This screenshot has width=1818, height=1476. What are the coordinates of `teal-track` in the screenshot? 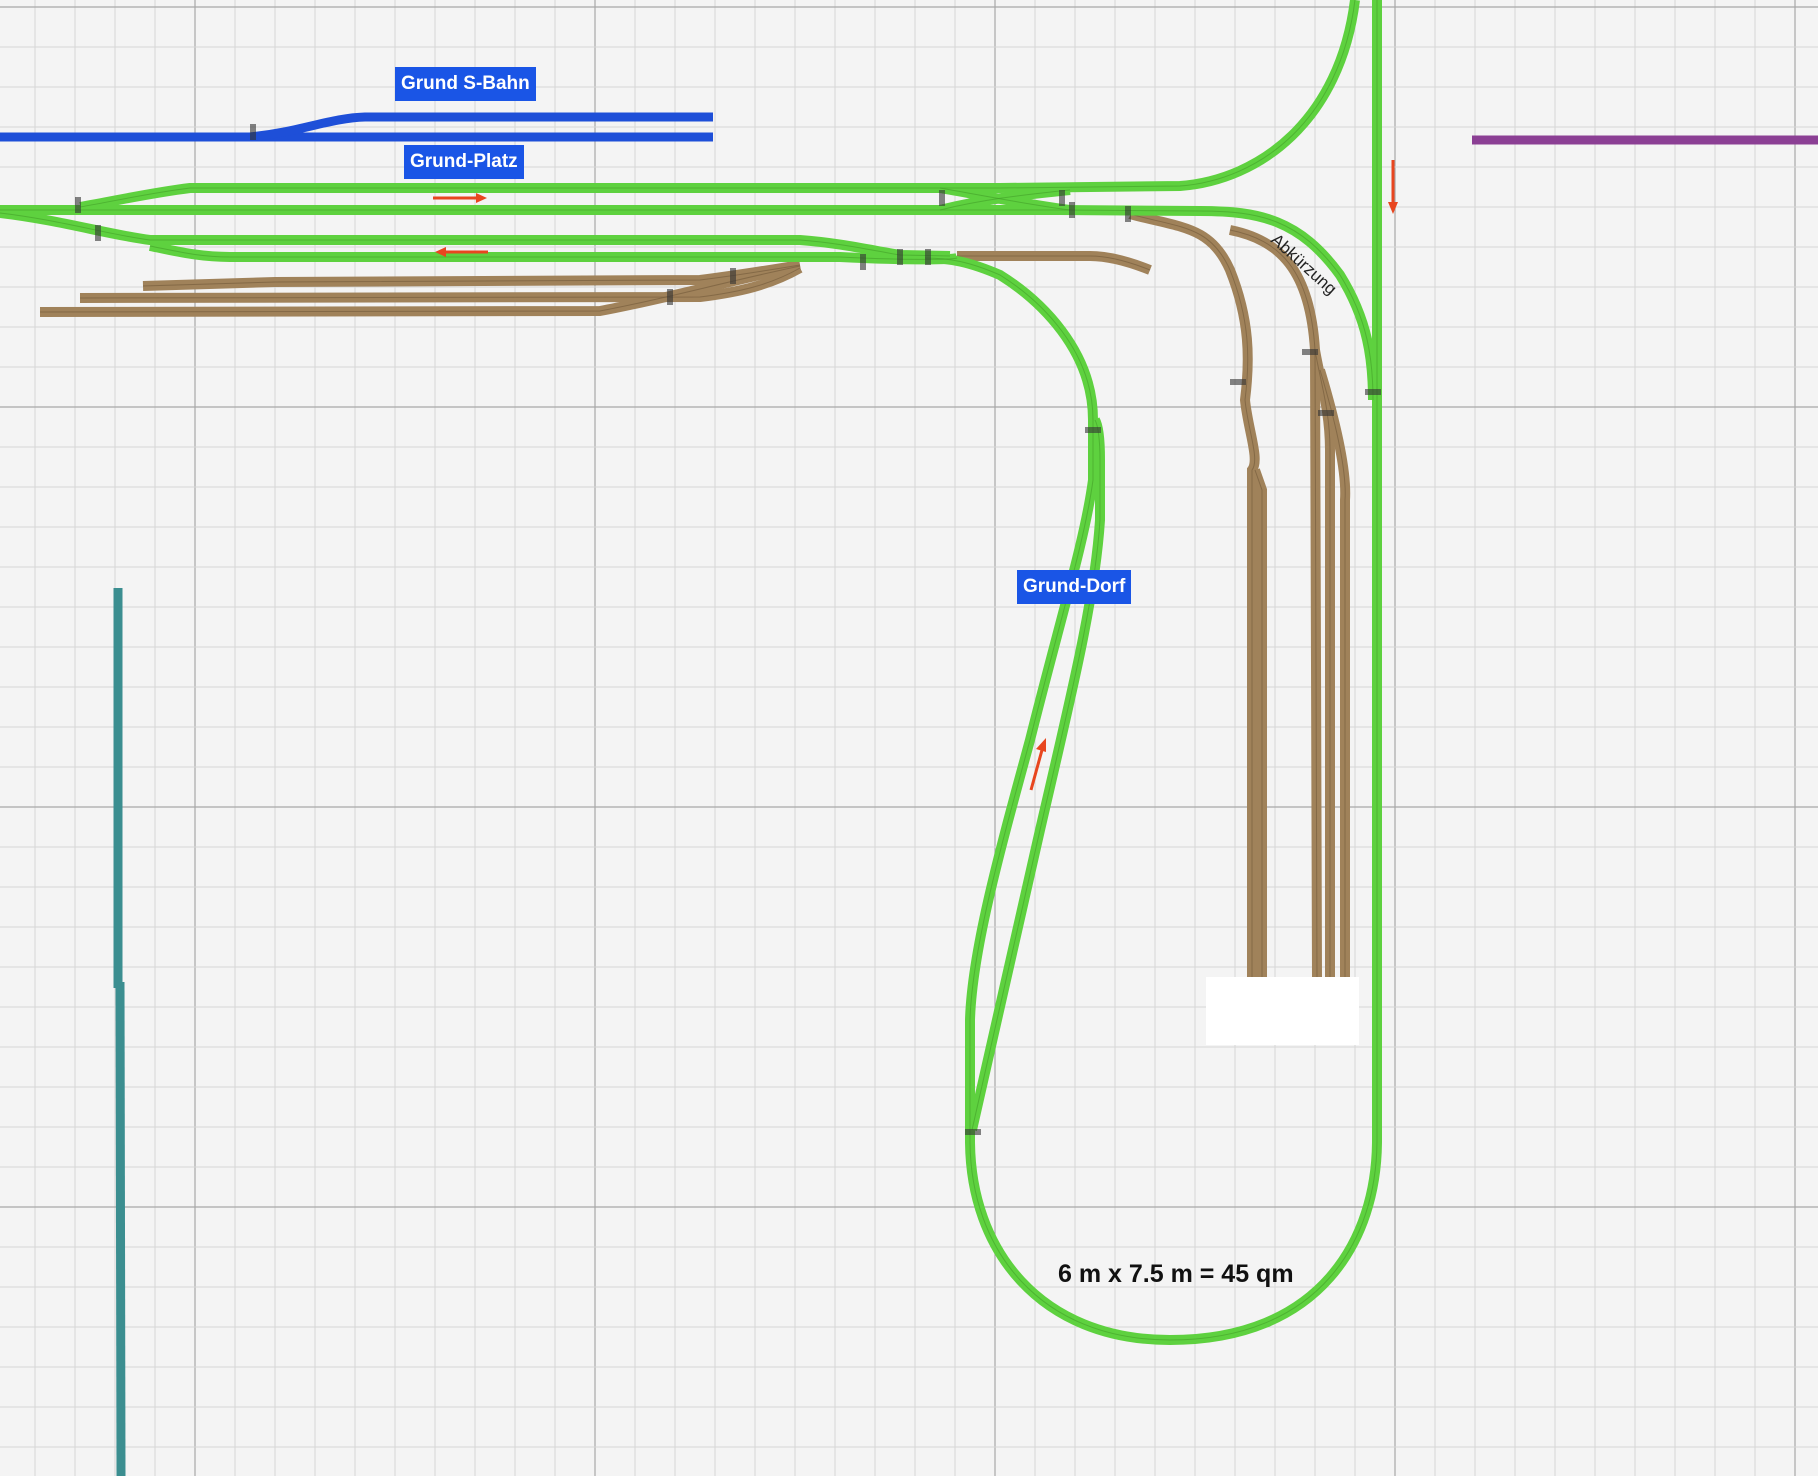 It's located at (119, 1032).